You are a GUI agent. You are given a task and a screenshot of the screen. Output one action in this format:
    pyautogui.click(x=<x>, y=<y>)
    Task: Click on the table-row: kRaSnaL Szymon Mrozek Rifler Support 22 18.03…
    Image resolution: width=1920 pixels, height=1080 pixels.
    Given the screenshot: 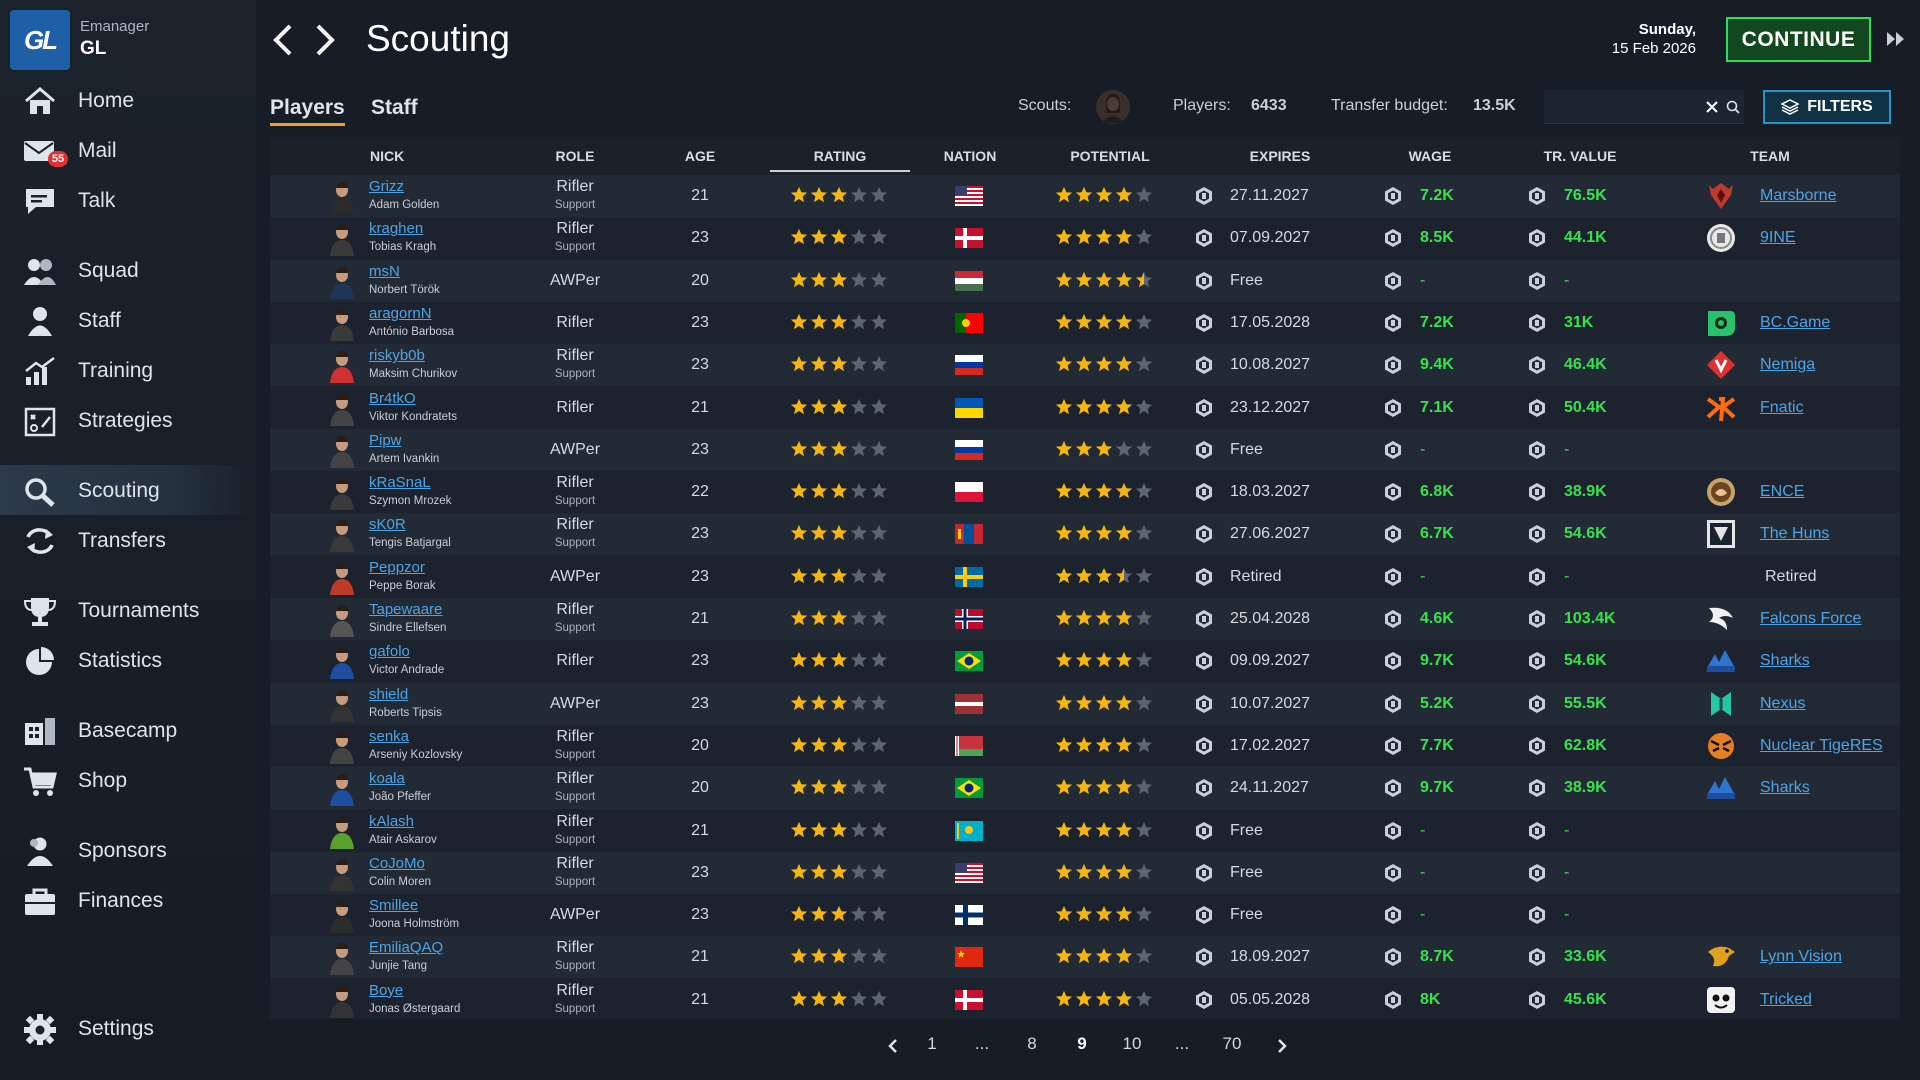 What is the action you would take?
    pyautogui.click(x=1085, y=492)
    